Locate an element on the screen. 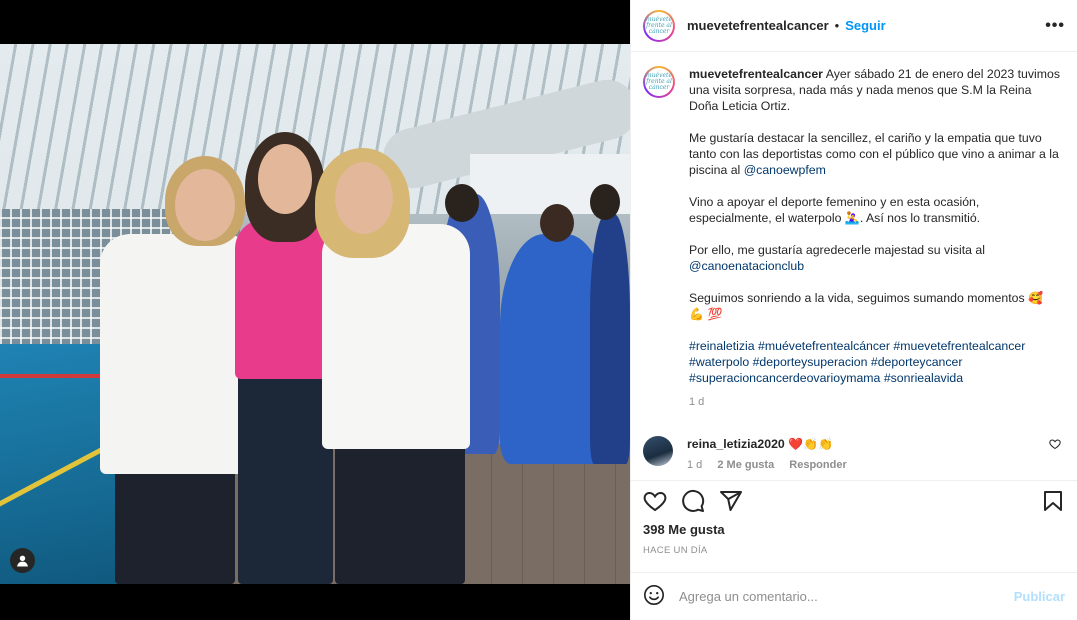 The width and height of the screenshot is (1077, 620). add-comment-bar: Agrega un comentario... Publicar is located at coordinates (854, 596).